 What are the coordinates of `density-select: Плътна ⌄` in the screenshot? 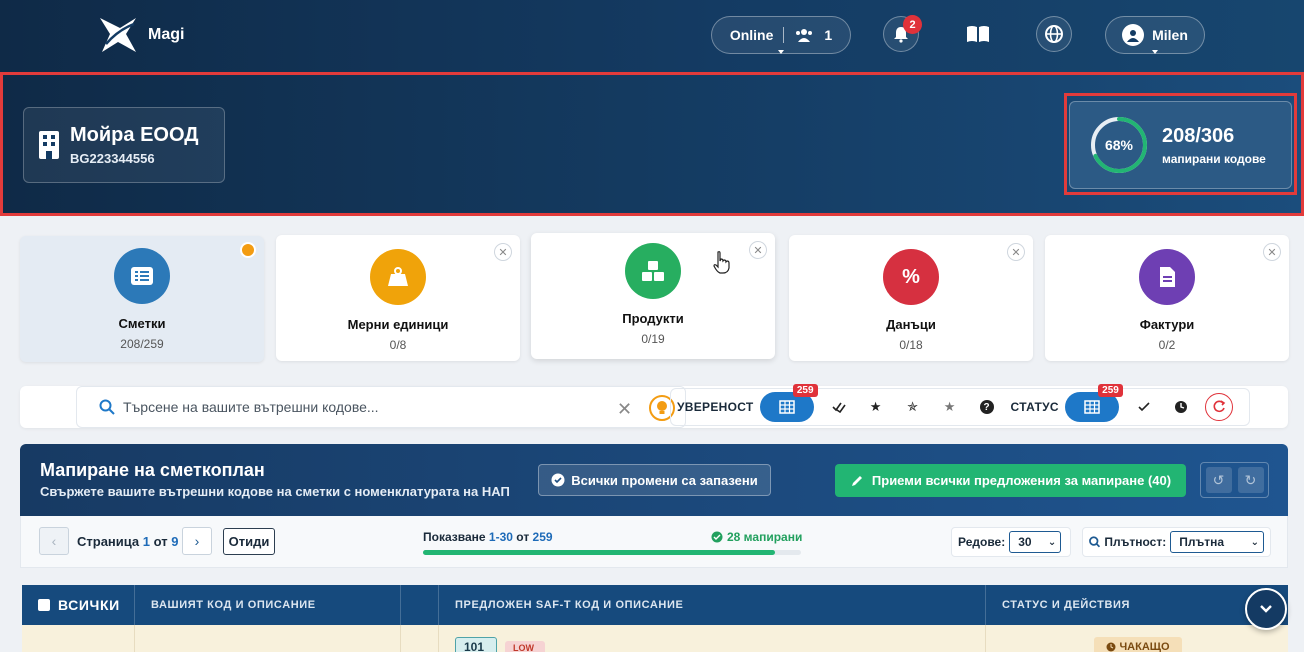 It's located at (1217, 542).